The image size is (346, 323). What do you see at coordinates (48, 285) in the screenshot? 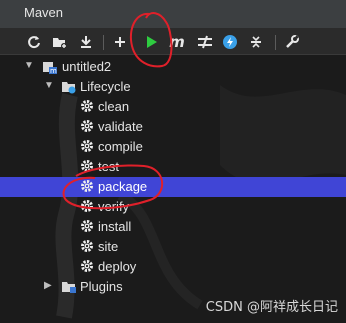
I see `collapse-arrow-icon: ▶` at bounding box center [48, 285].